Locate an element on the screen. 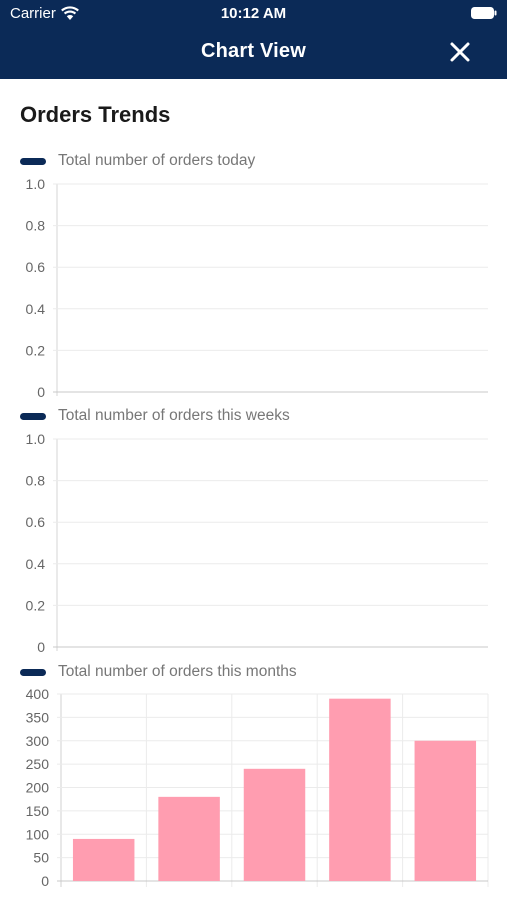  close-icon is located at coordinates (460, 52).